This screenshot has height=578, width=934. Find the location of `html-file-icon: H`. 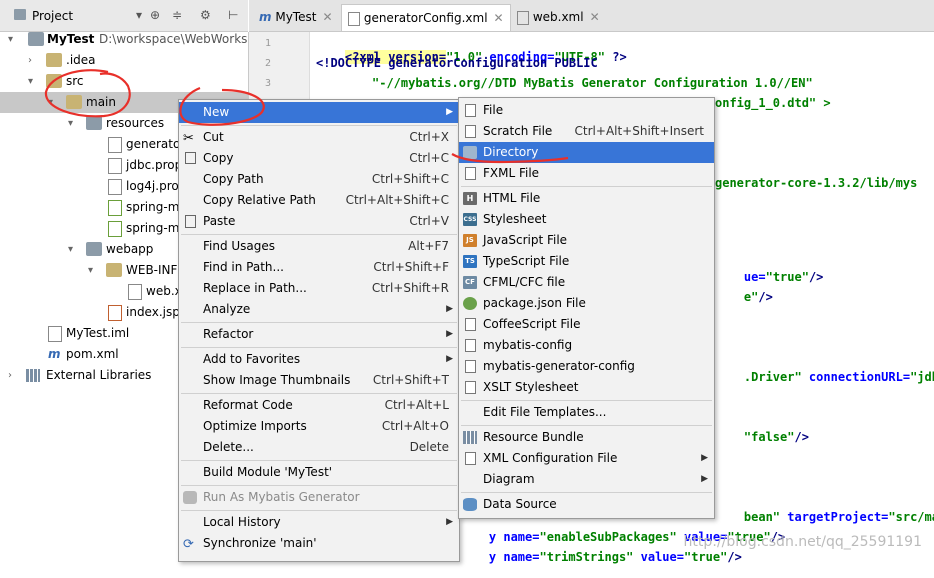

html-file-icon: H is located at coordinates (470, 198).